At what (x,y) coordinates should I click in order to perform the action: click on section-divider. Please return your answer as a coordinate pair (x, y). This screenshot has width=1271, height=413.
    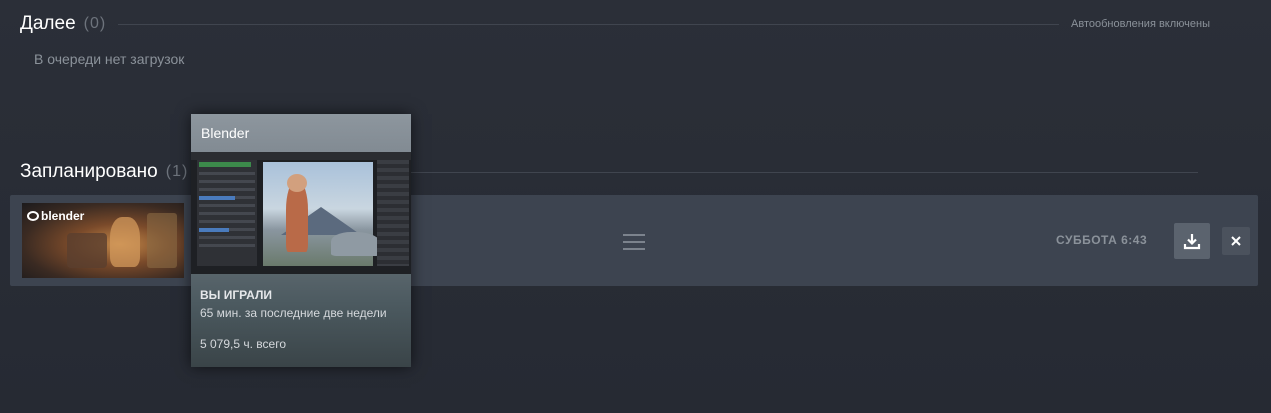
    Looking at the image, I should click on (589, 24).